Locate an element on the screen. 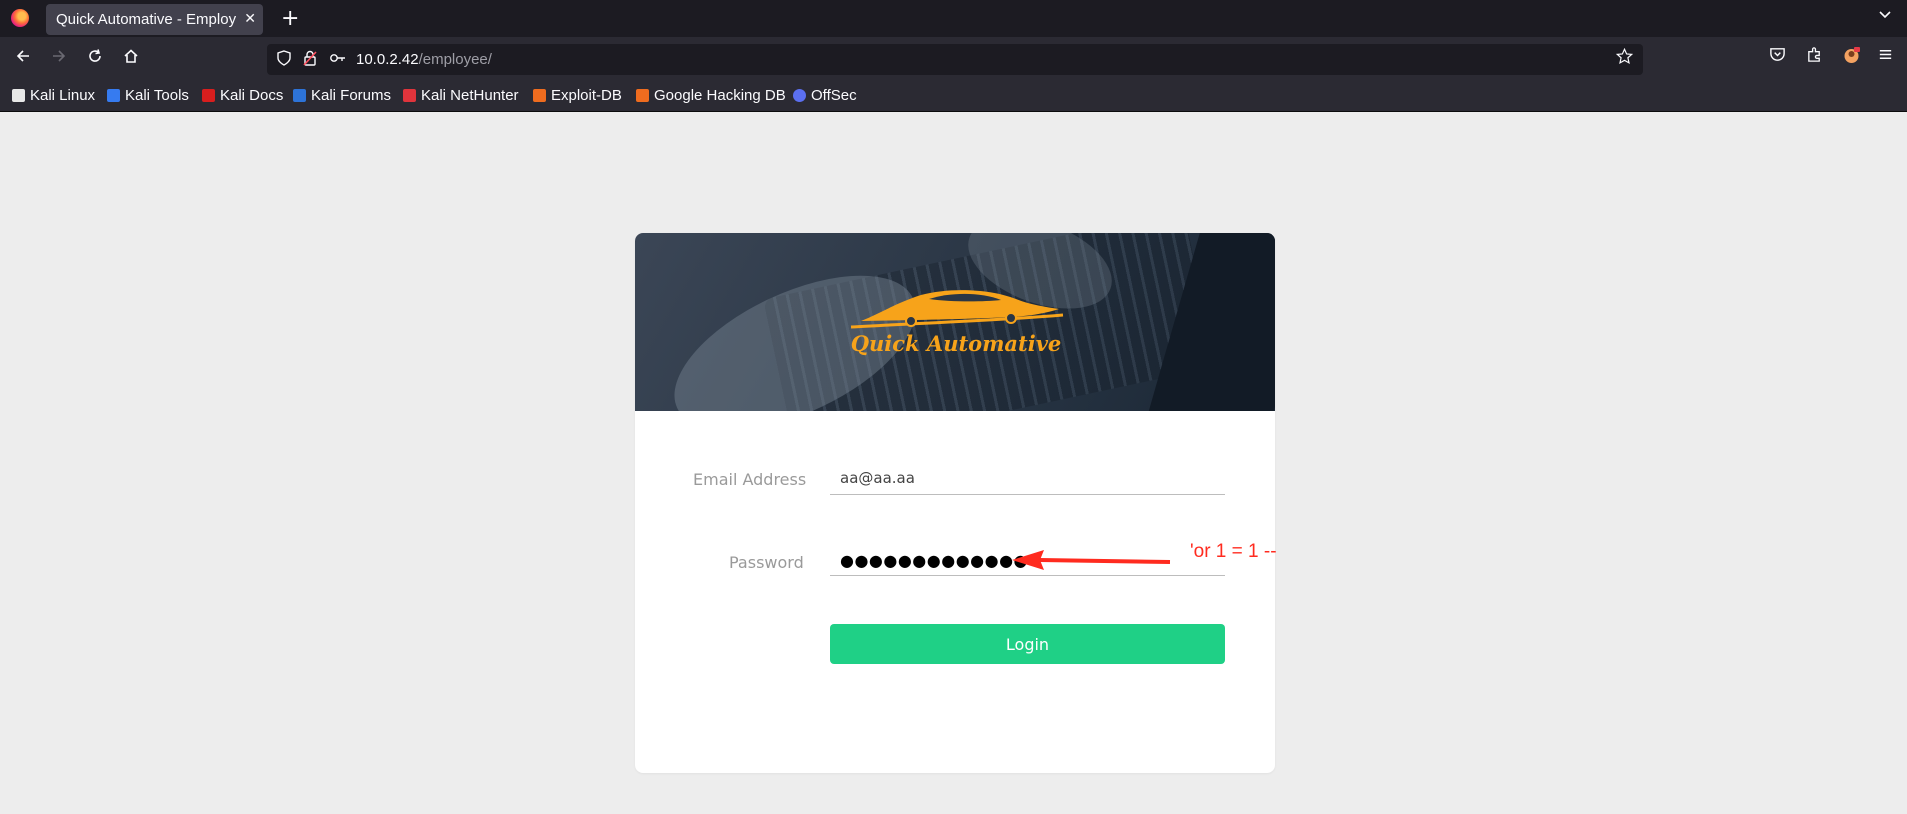 The image size is (1907, 814). new-tab-button: + is located at coordinates (290, 18).